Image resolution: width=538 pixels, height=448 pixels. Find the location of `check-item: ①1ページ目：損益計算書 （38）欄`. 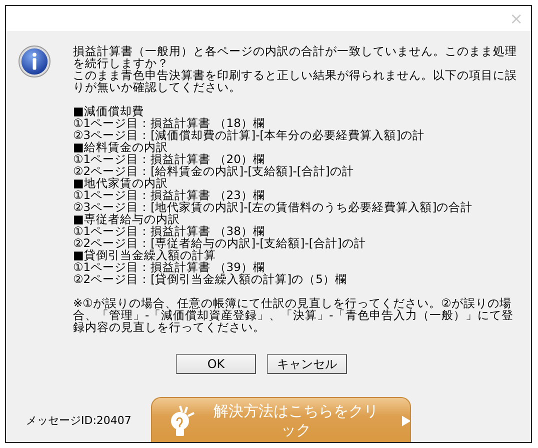

check-item: ①1ページ目：損益計算書 （38）欄 is located at coordinates (169, 231).